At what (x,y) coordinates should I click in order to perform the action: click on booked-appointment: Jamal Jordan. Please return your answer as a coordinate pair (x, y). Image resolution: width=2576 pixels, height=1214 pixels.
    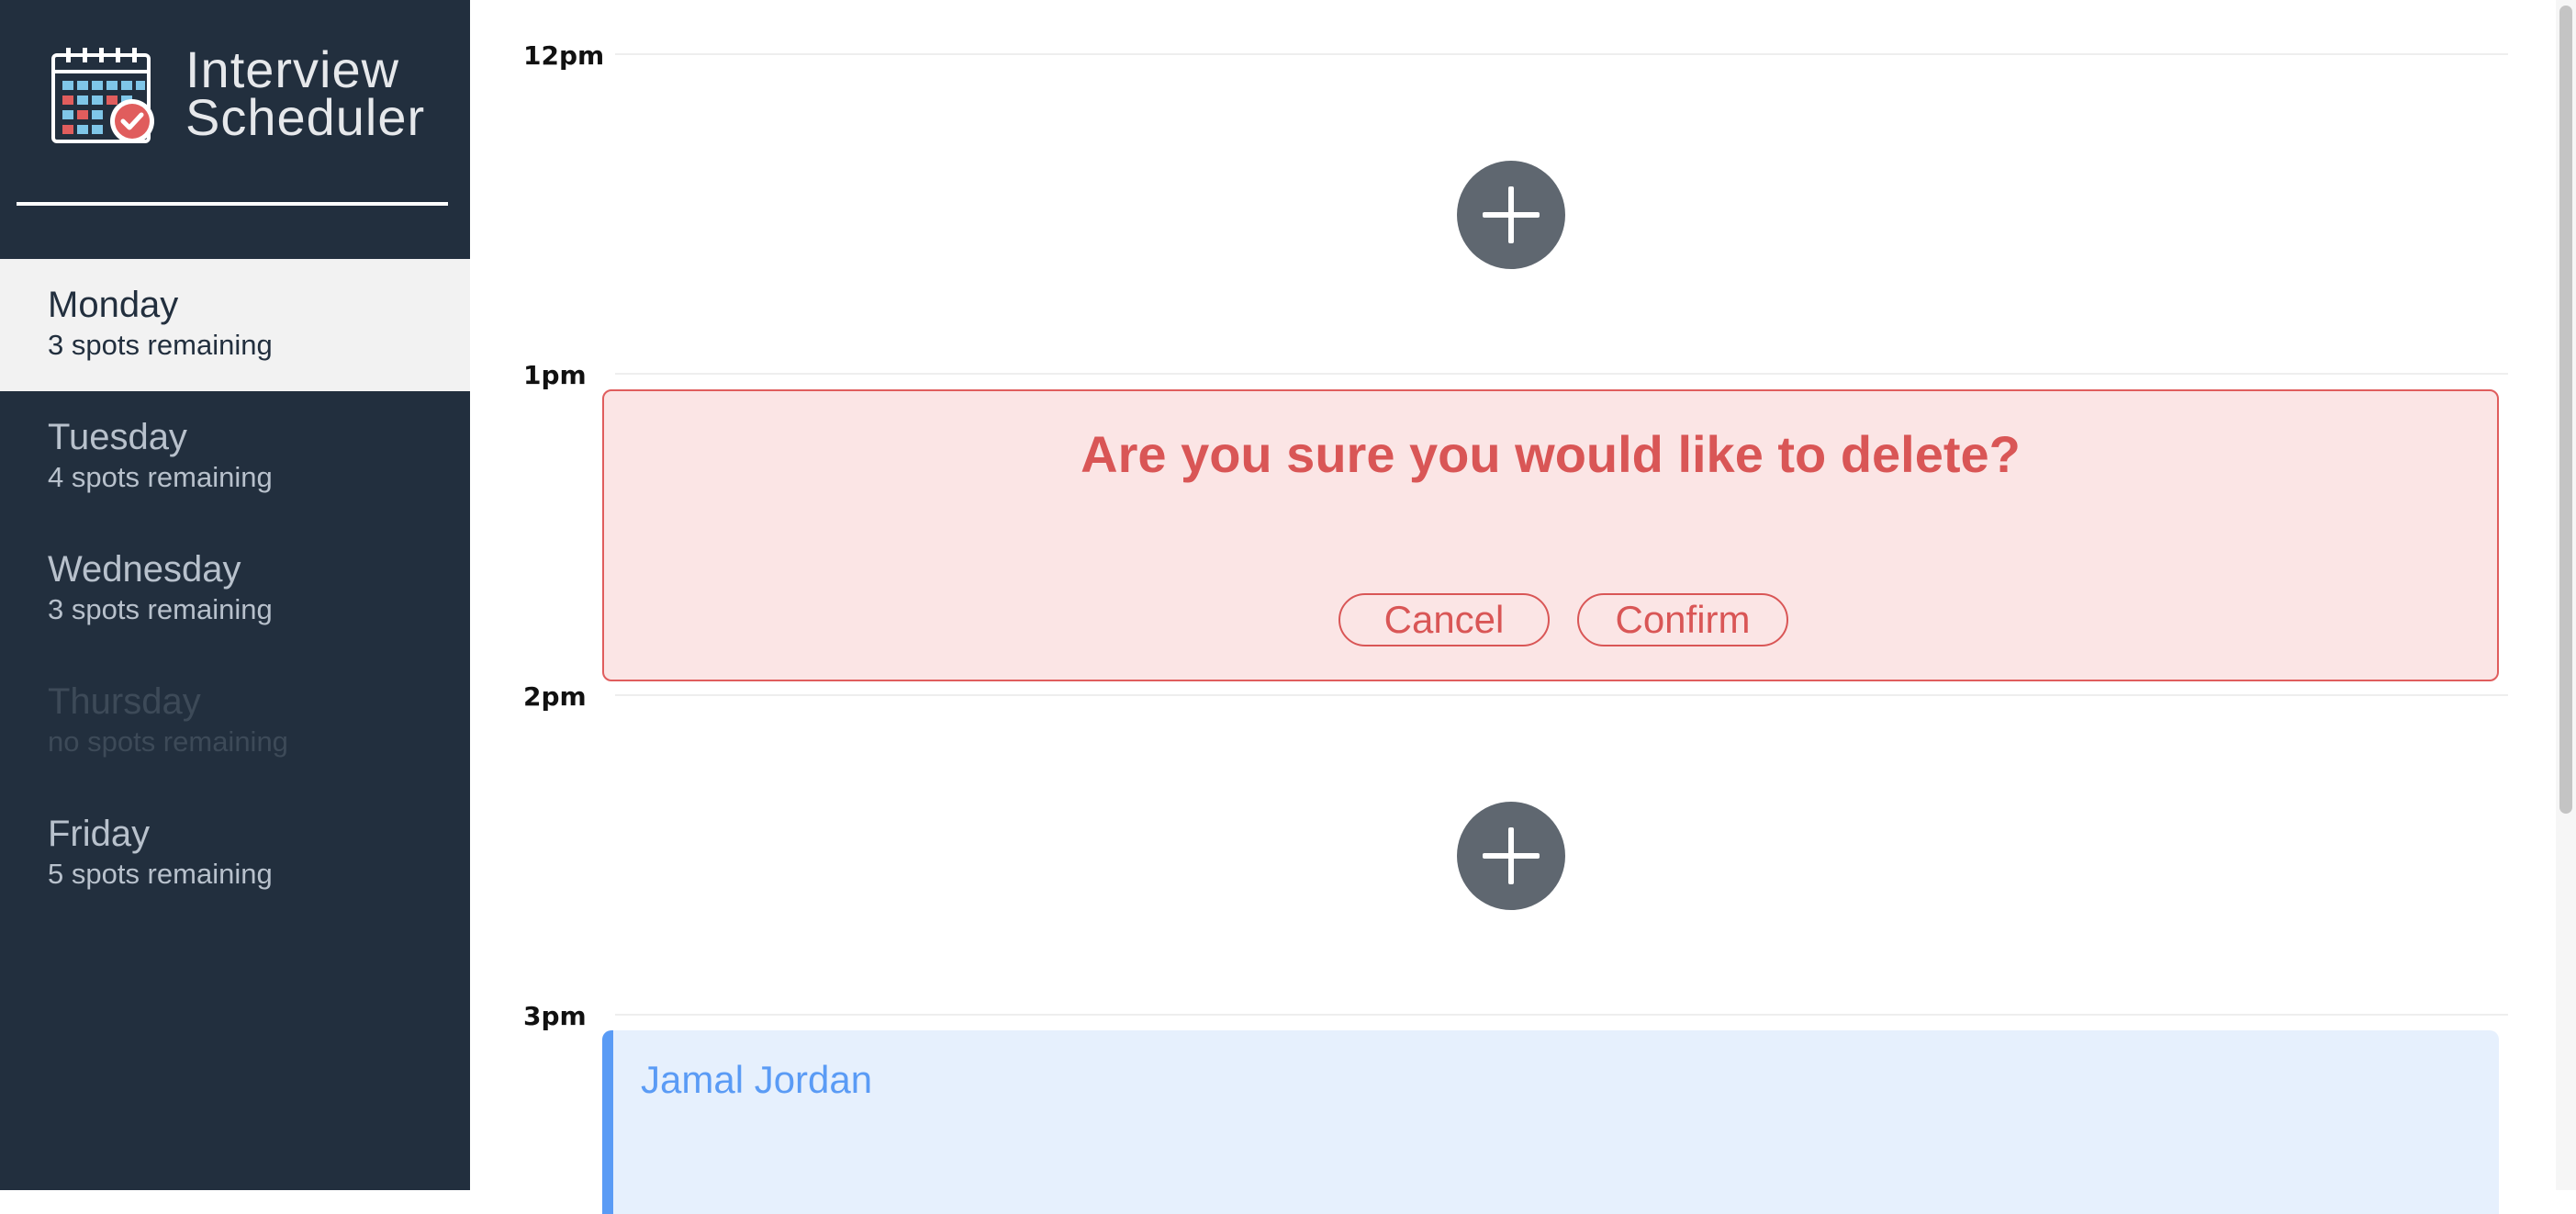
    Looking at the image, I should click on (1550, 1122).